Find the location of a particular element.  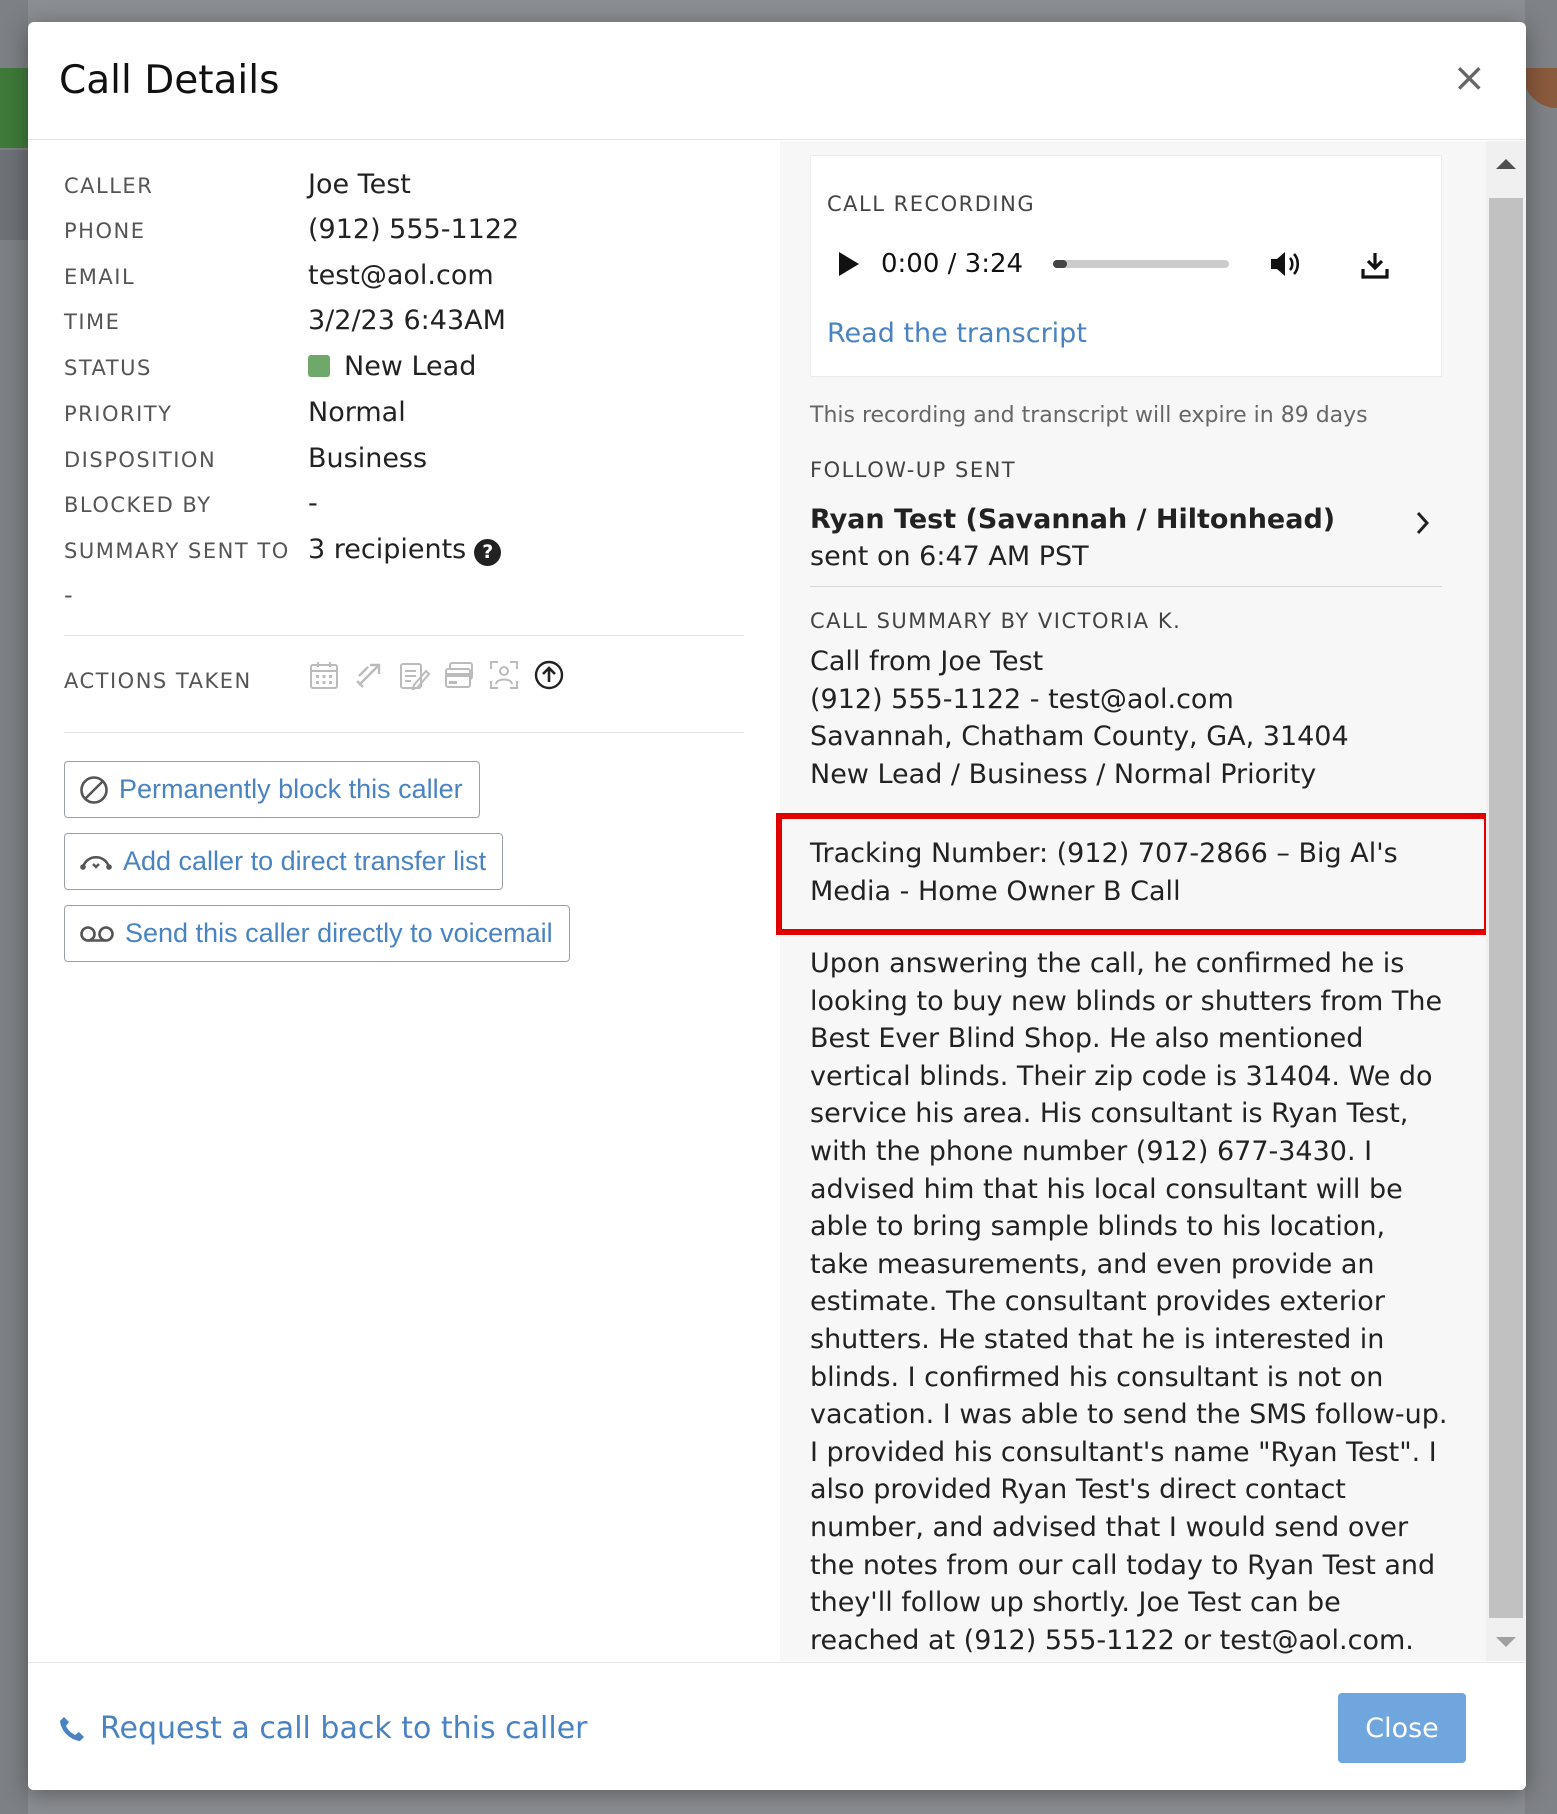

player-time: 0:00 / 3:24 is located at coordinates (952, 264).